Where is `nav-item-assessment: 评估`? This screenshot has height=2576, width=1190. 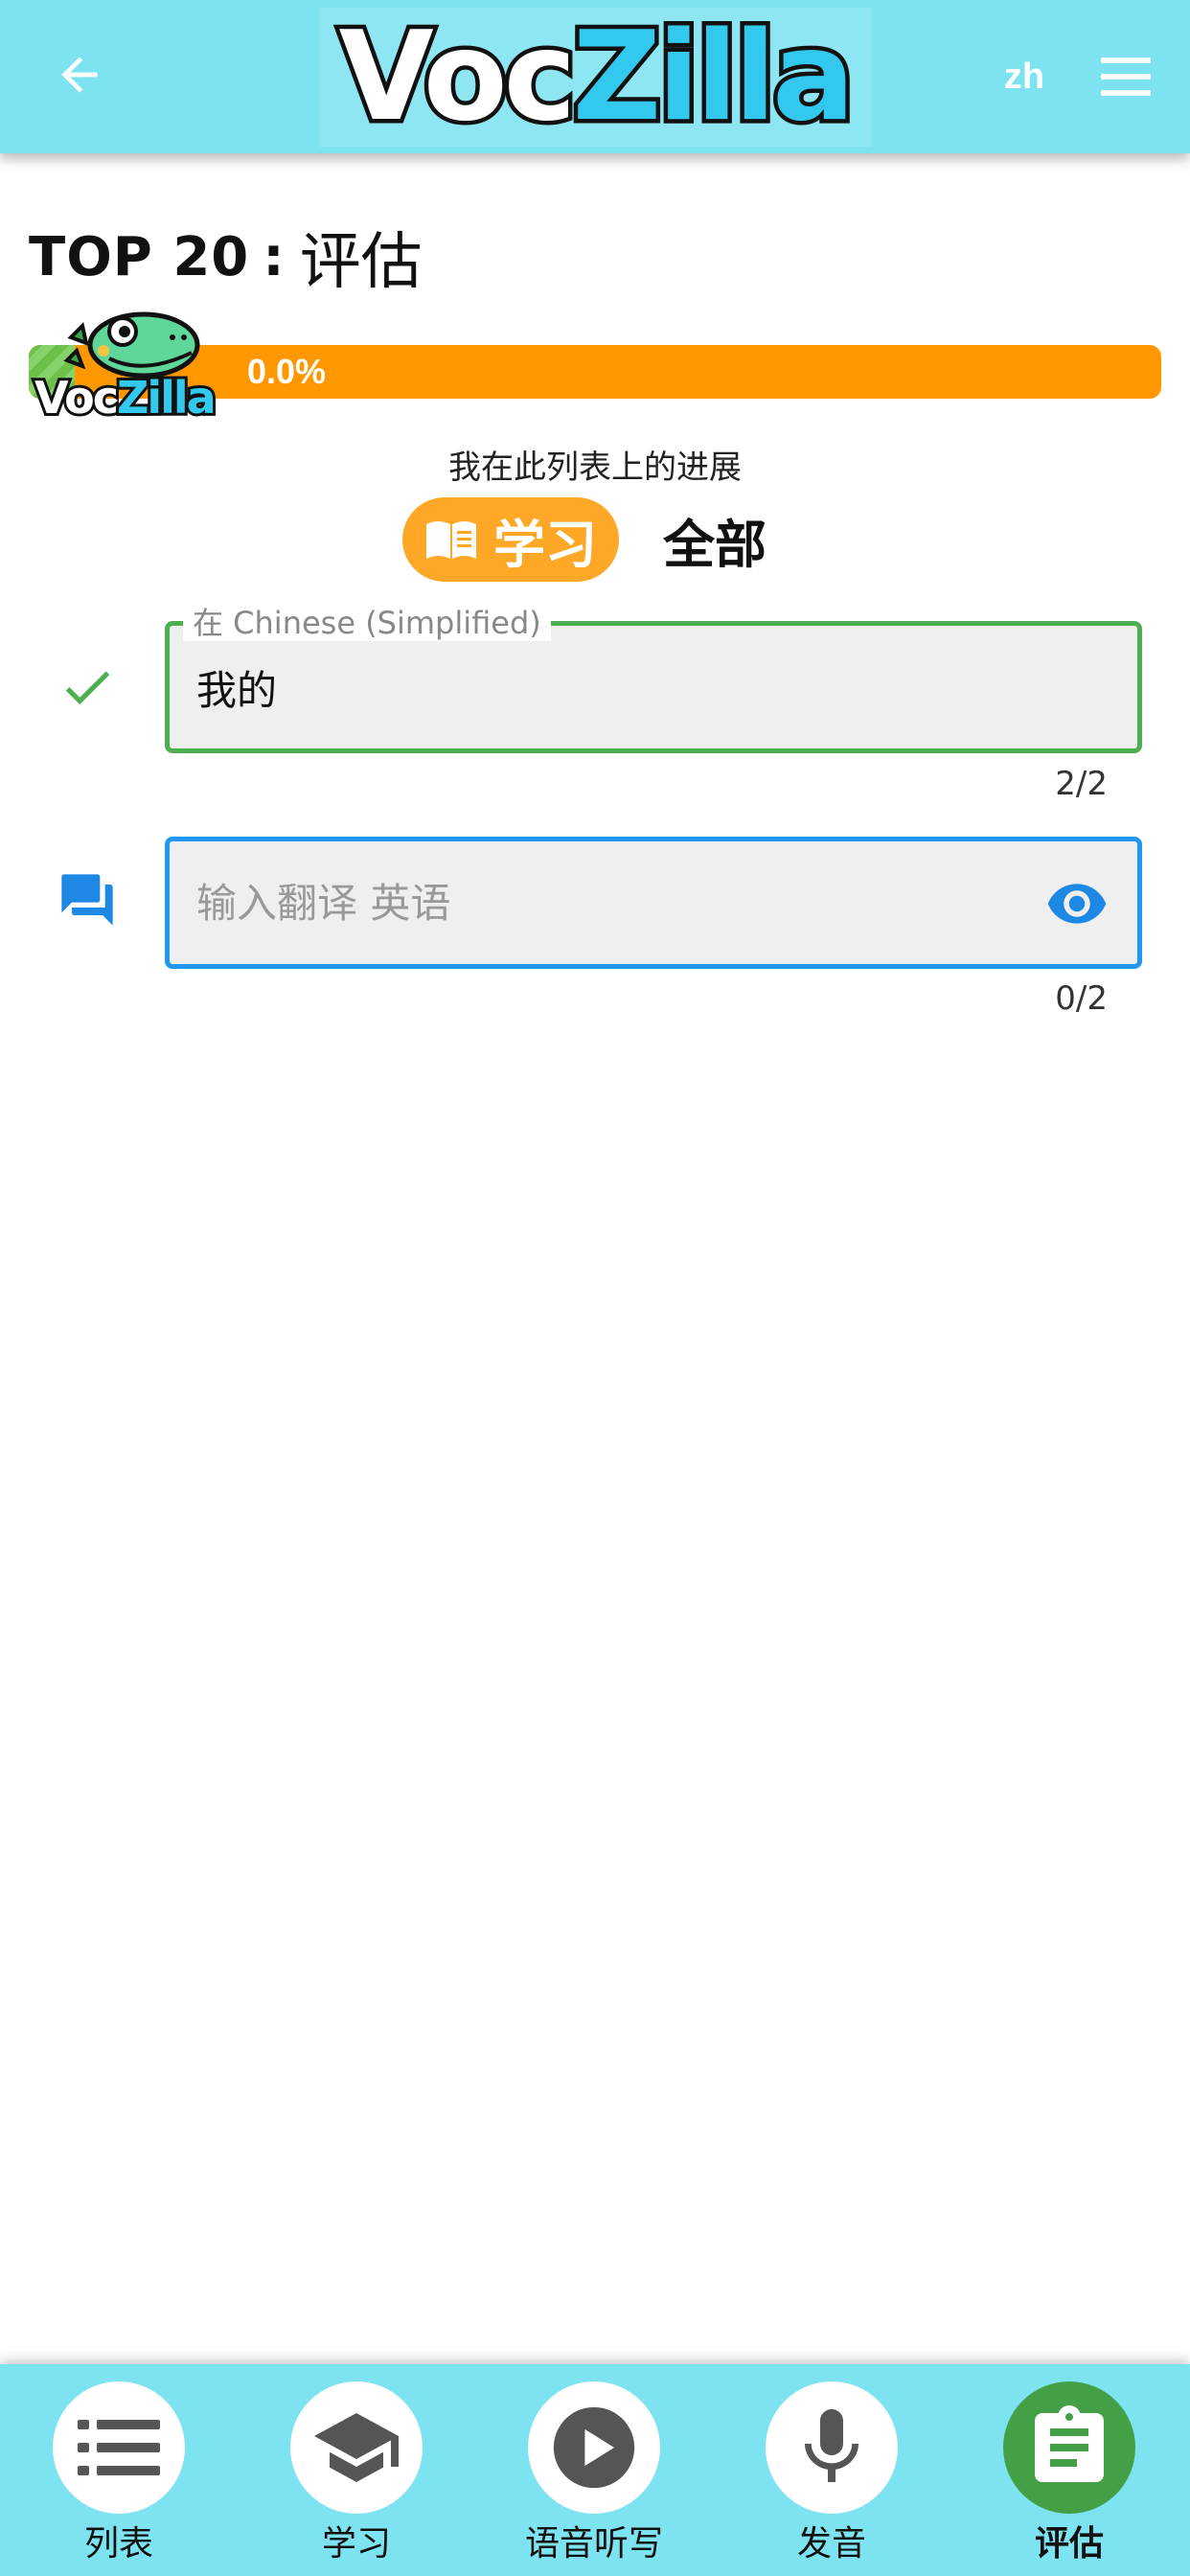 nav-item-assessment: 评估 is located at coordinates (1069, 2470).